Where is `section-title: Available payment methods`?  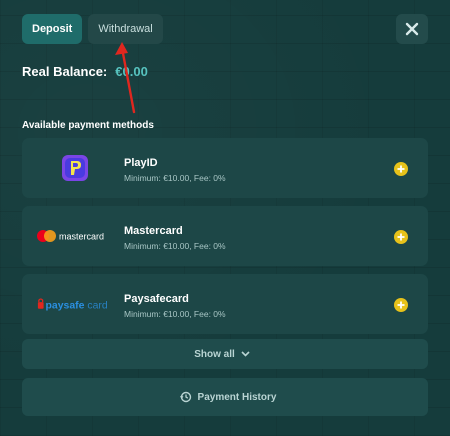 section-title: Available payment methods is located at coordinates (88, 125).